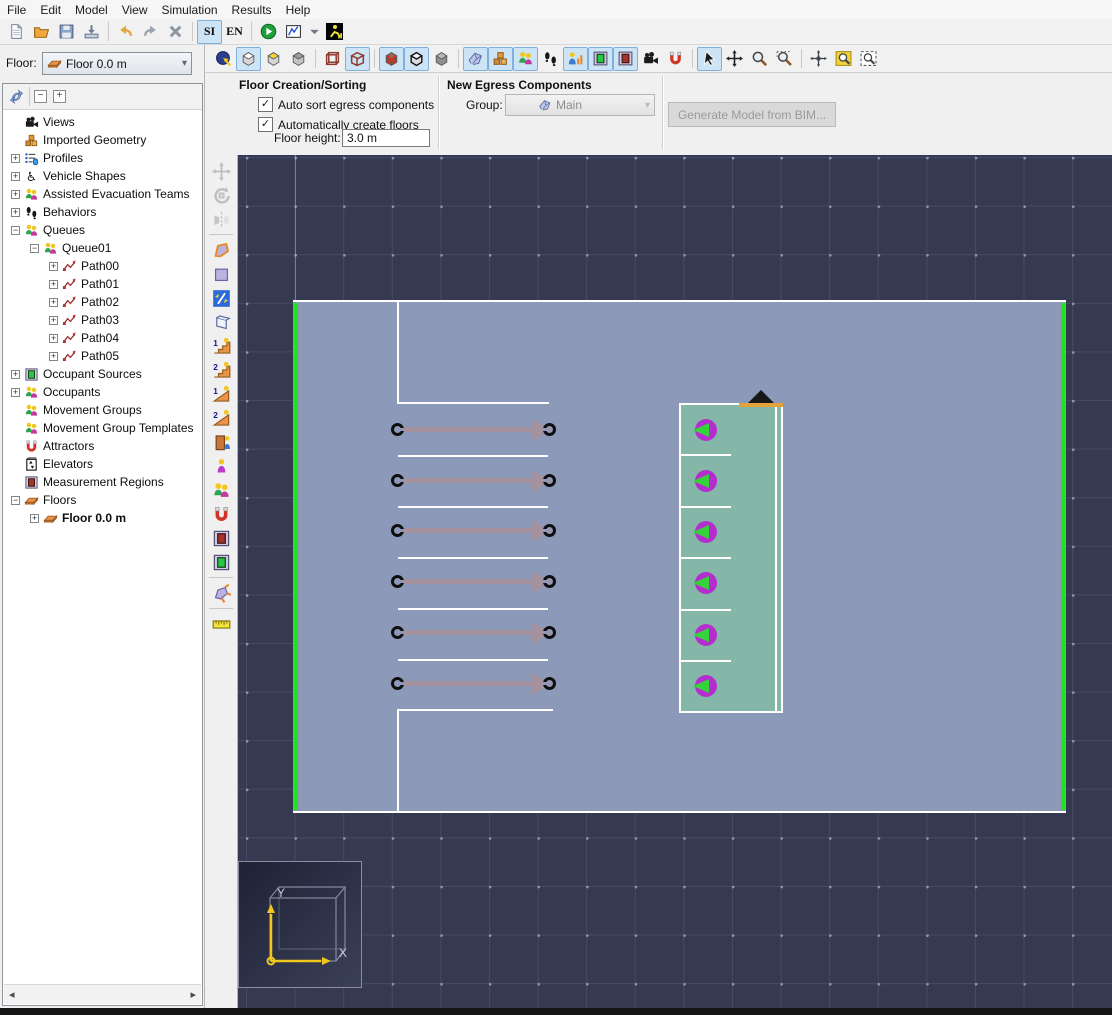 The image size is (1112, 1015). I want to click on door-tool-button, so click(221, 442).